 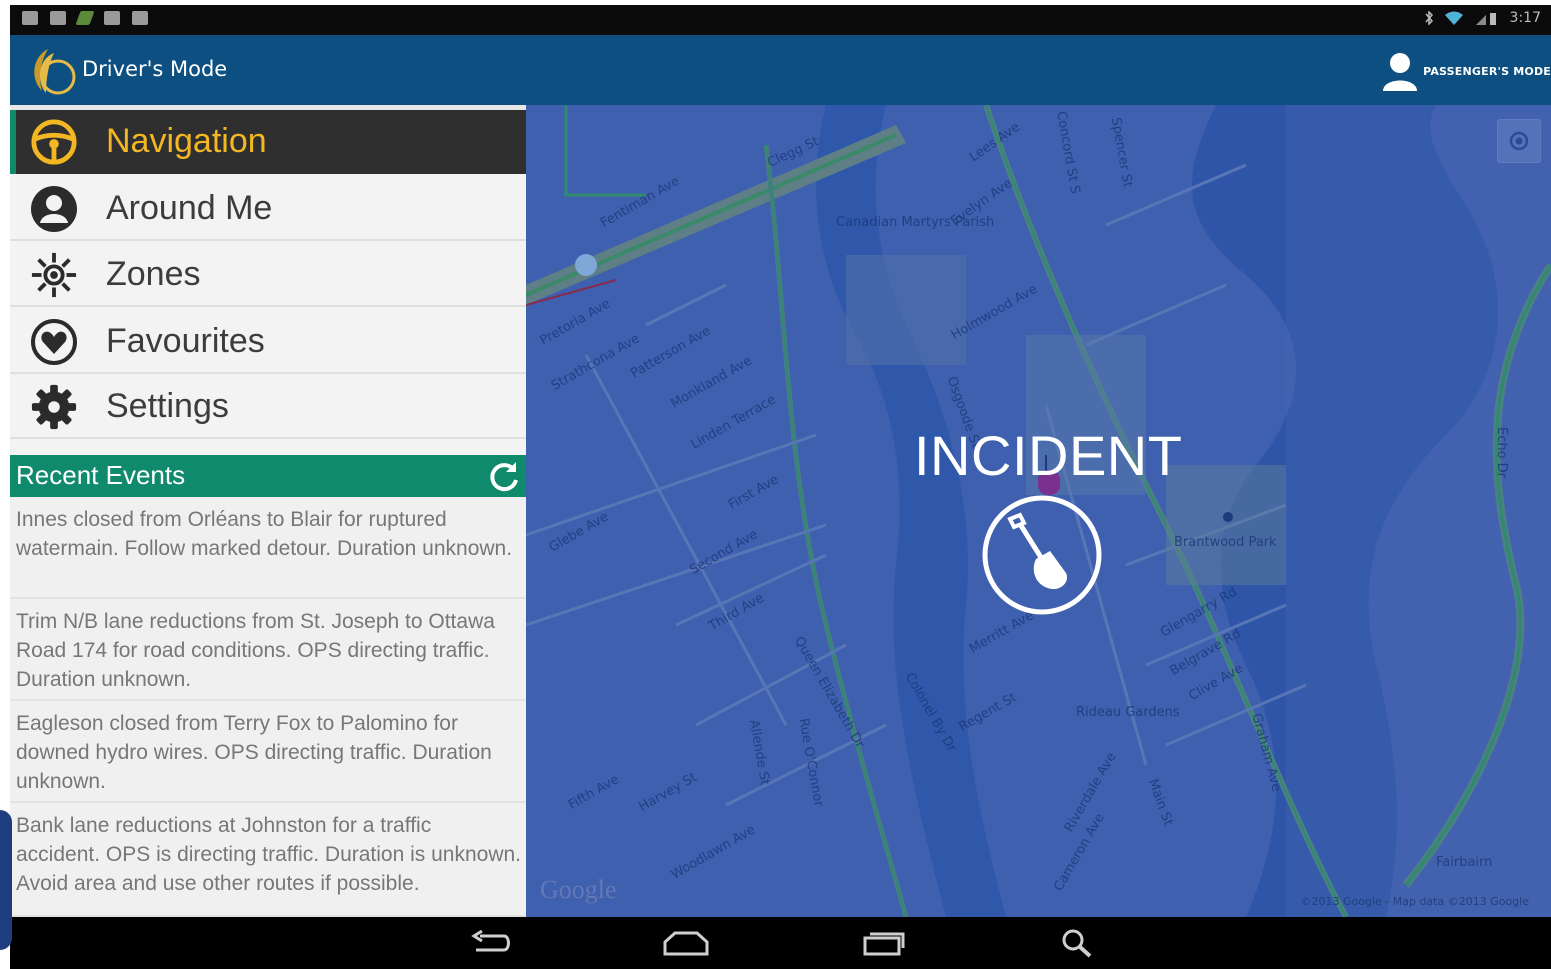 I want to click on incident-label: INCIDENT, so click(x=1048, y=455).